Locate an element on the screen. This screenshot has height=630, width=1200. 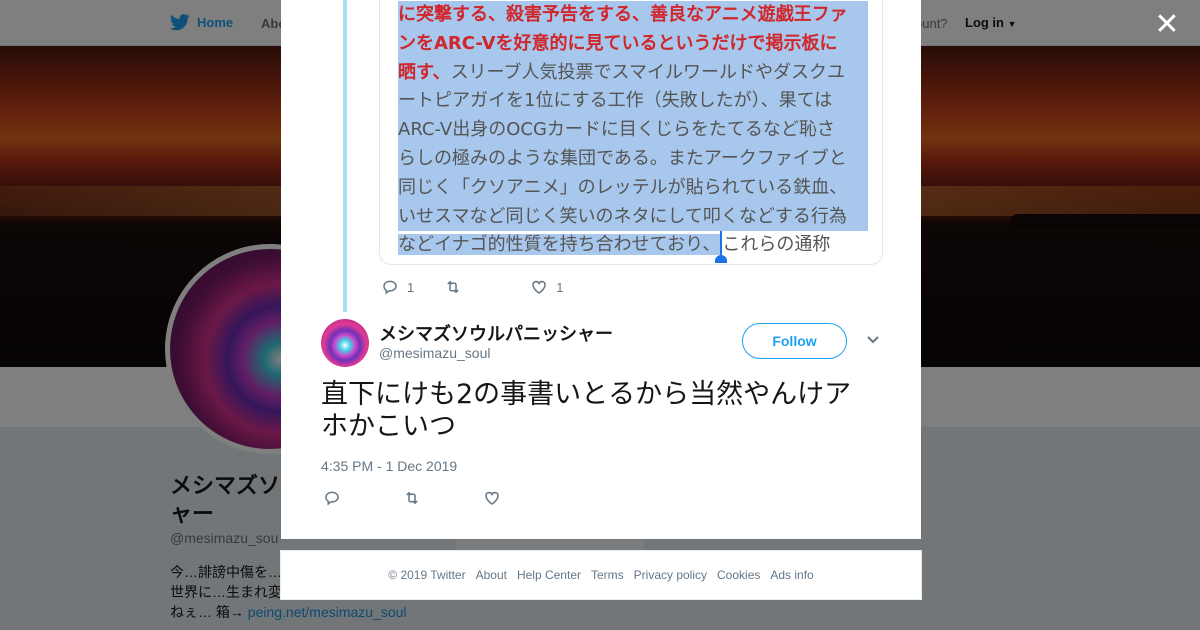
quote-line: いせスマなど同じく笑いのネタにして叩くなどする行為 is located at coordinates (633, 217).